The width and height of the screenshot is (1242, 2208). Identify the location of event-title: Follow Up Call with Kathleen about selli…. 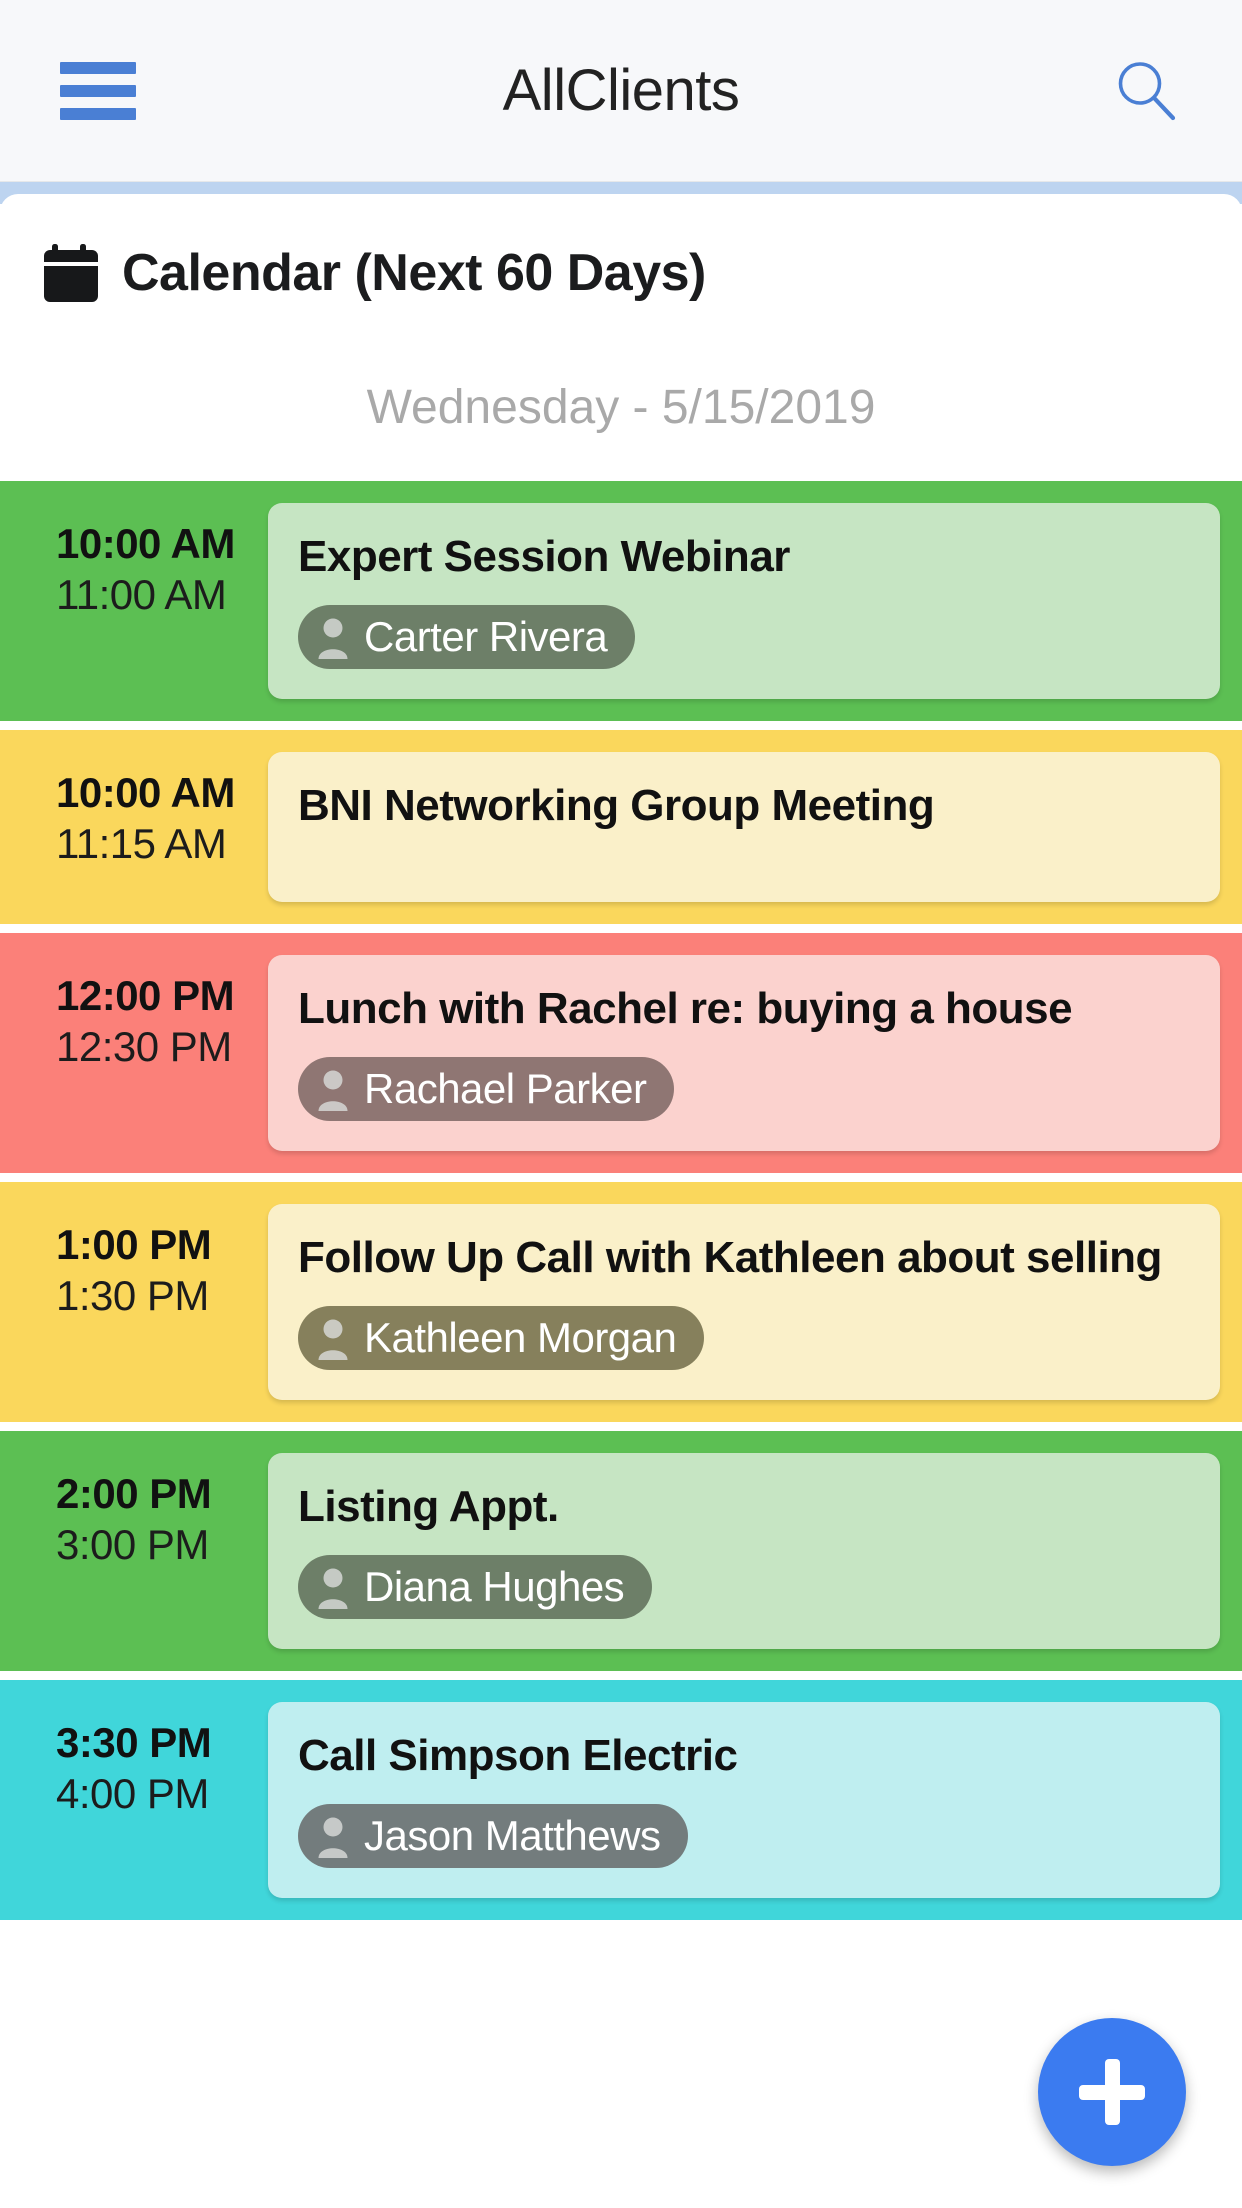
(730, 1257).